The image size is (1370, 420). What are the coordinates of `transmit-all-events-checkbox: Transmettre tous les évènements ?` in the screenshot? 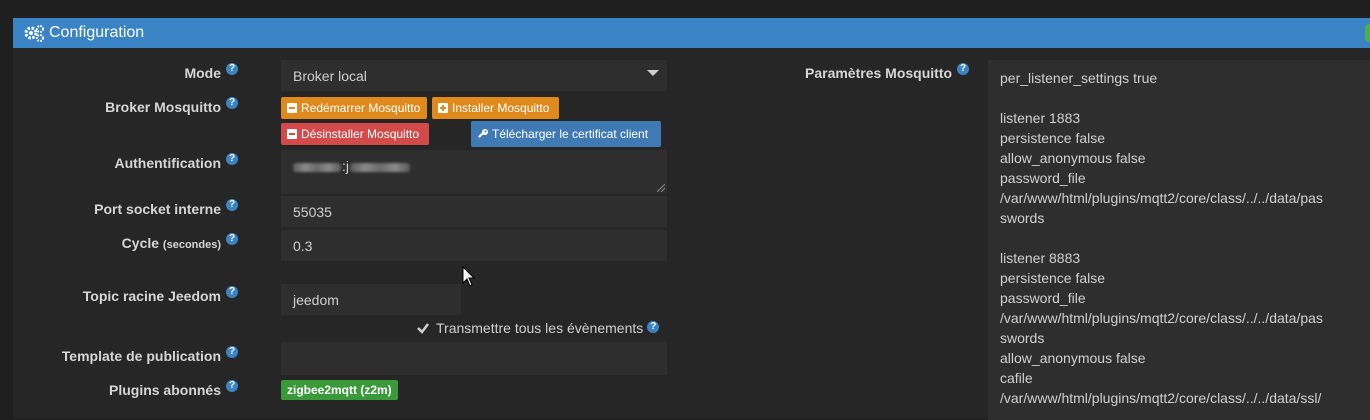 It's located at (538, 328).